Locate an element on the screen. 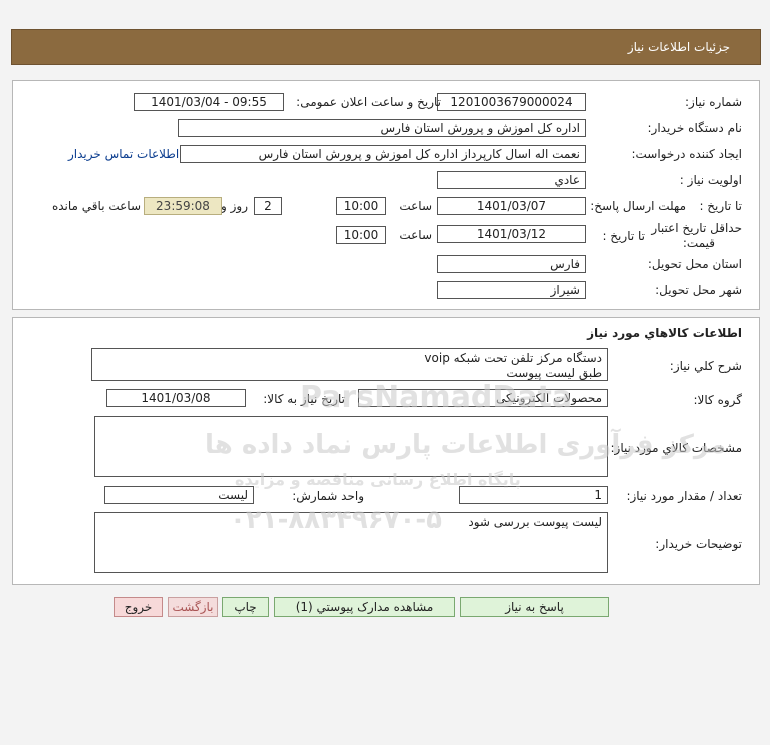  group-label: گروه کالا: is located at coordinates (718, 400).